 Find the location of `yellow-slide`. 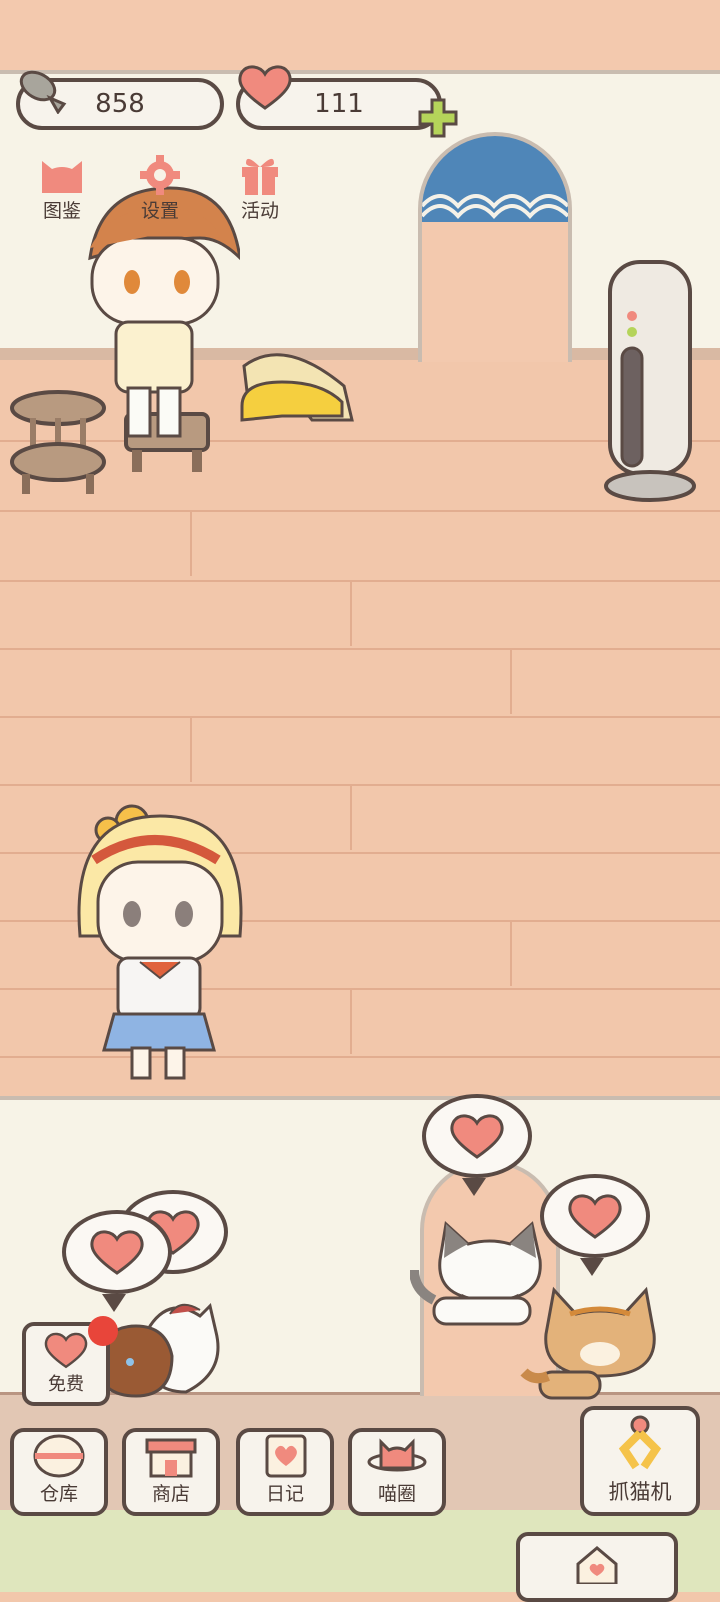

yellow-slide is located at coordinates (298, 388).